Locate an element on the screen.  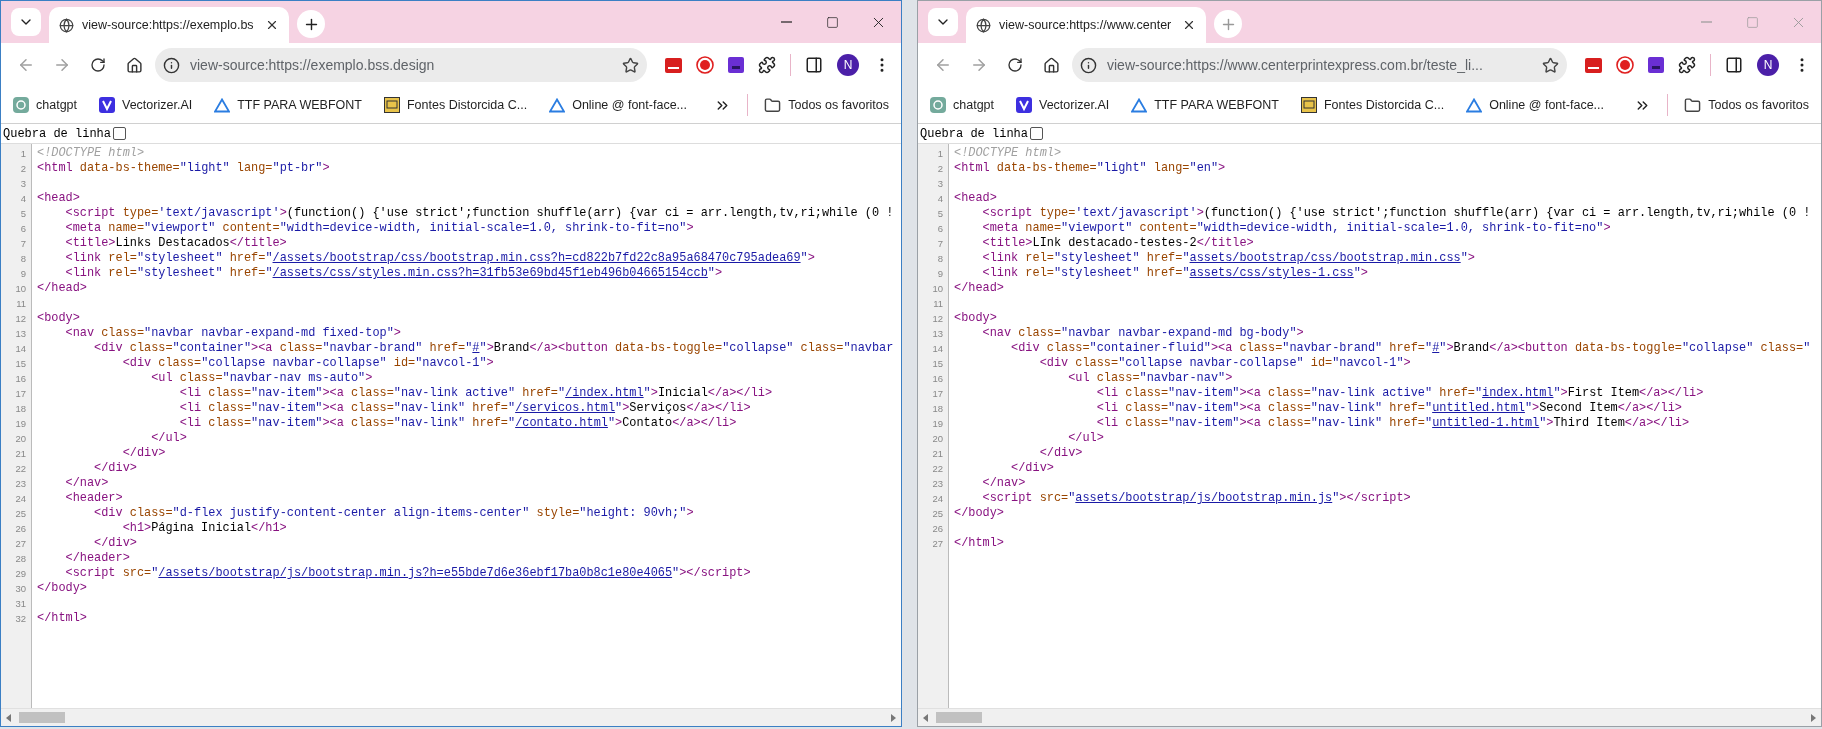
line-number: 25 is located at coordinates (20, 514).